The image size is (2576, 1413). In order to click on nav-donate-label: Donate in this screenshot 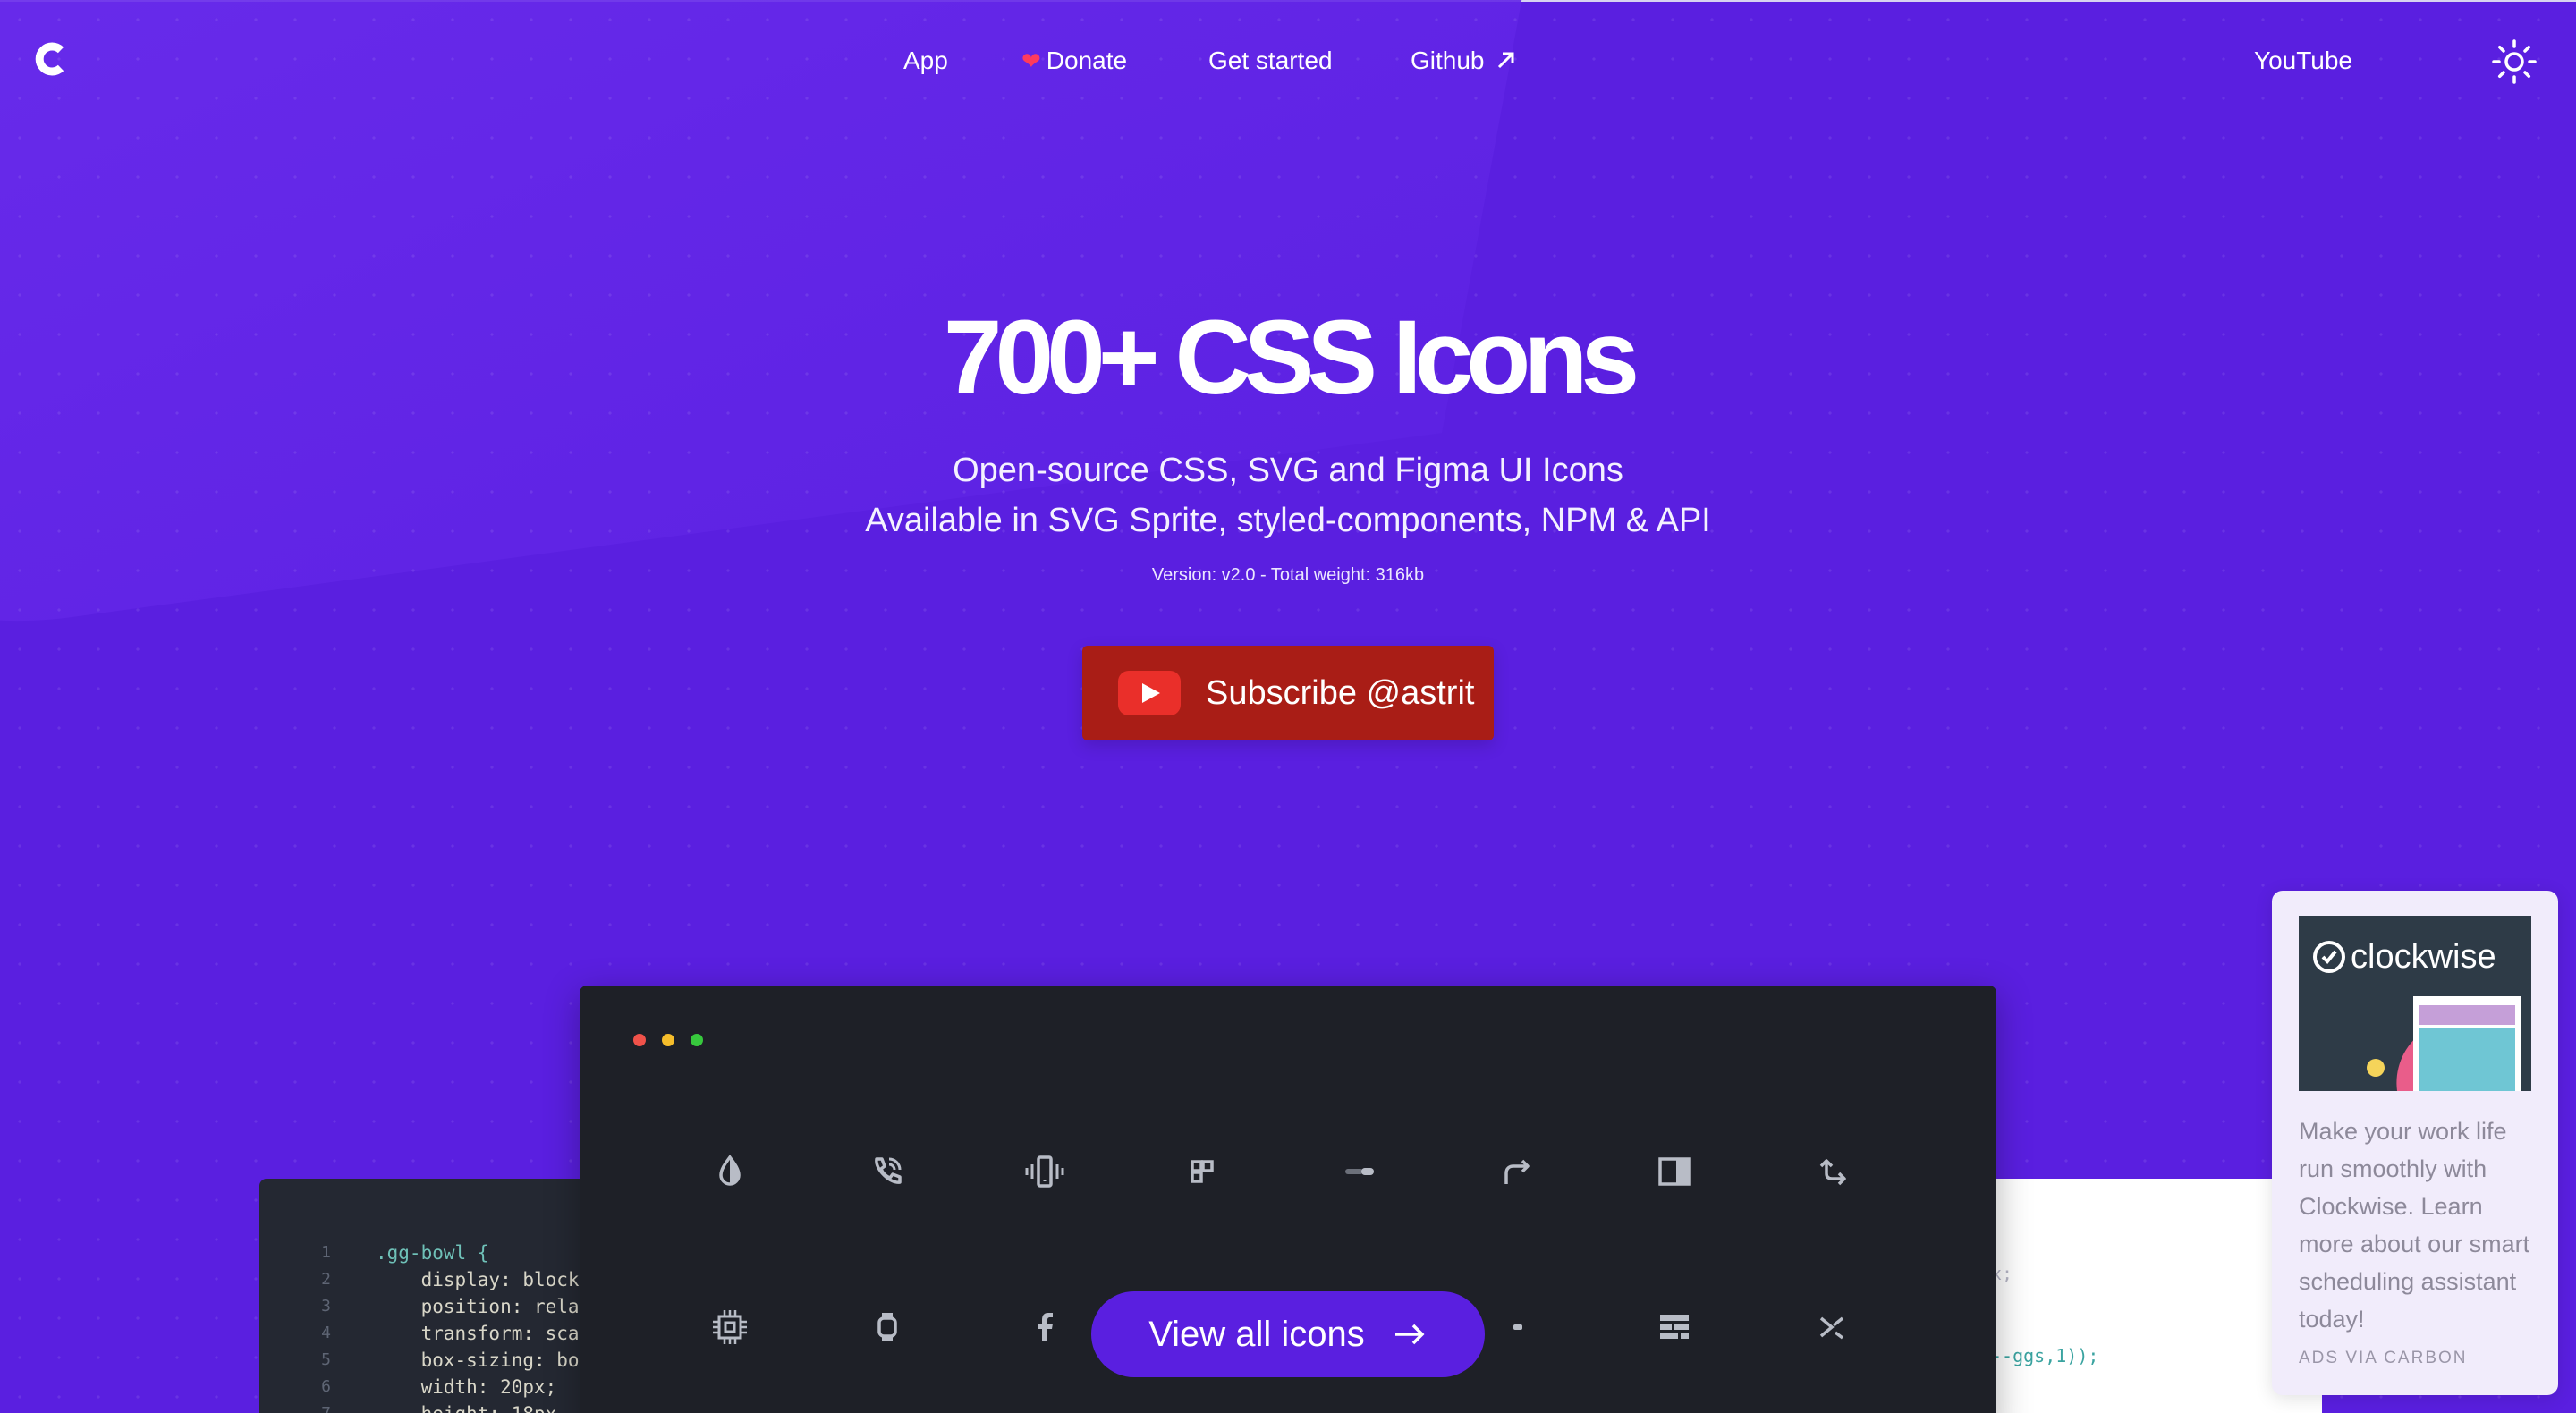, I will do `click(1087, 60)`.